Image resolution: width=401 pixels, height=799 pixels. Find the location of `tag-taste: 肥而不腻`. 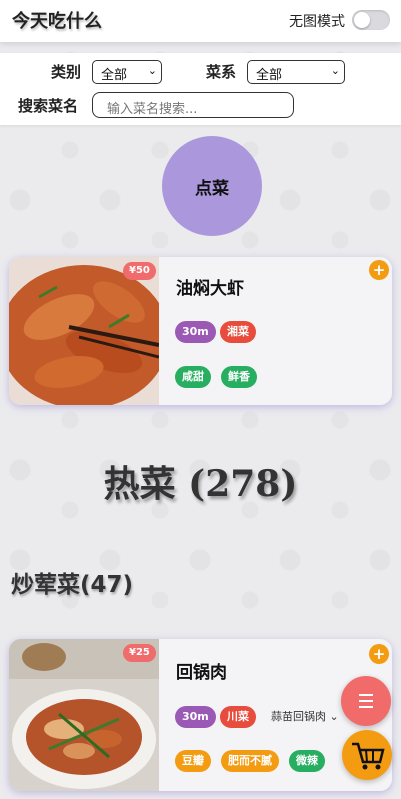

tag-taste: 肥而不腻 is located at coordinates (250, 761).